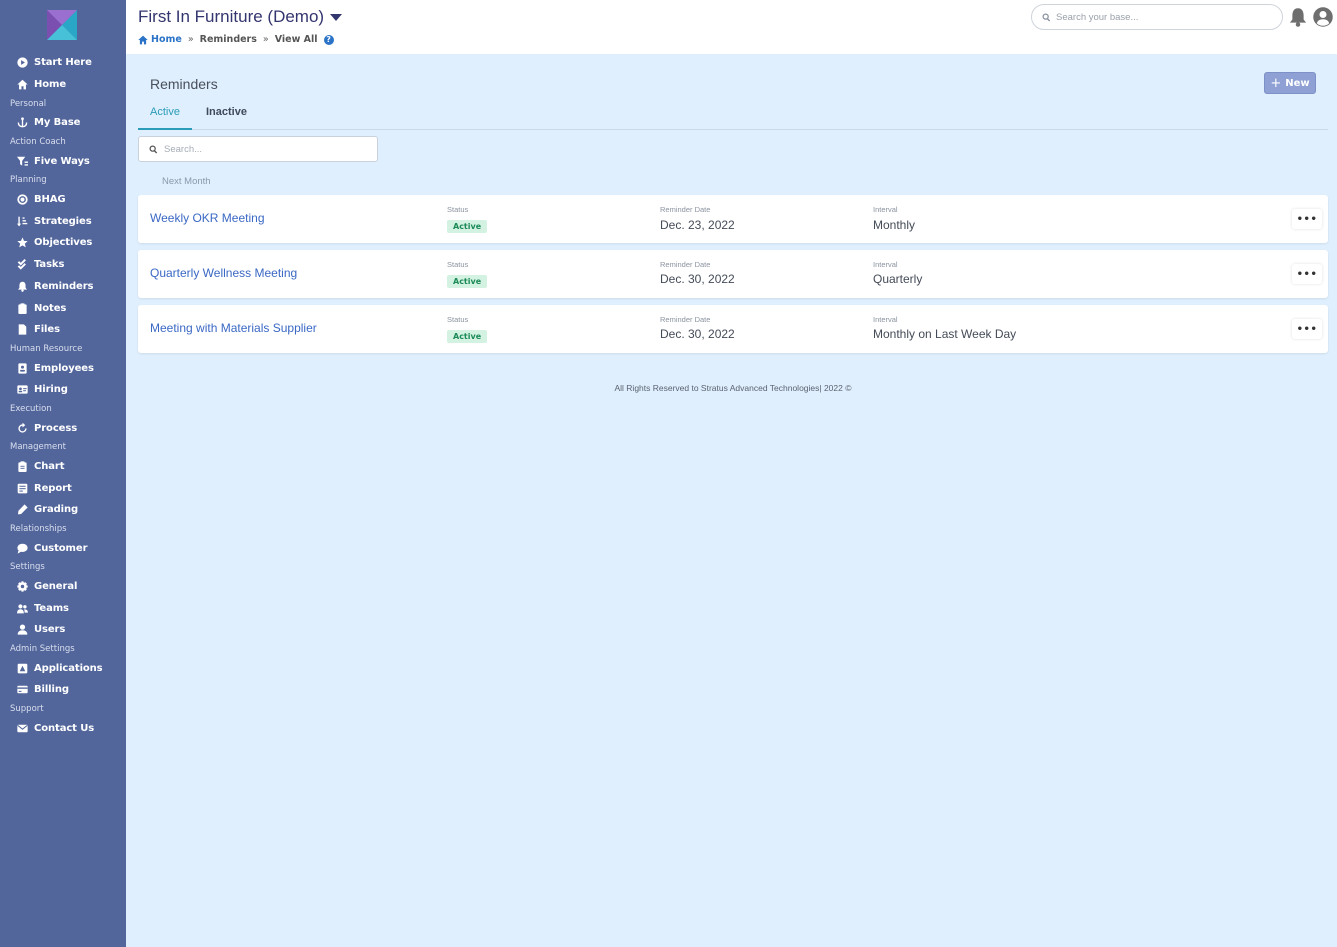  Describe the element at coordinates (1323, 17) in the screenshot. I see `user-avatar-icon` at that location.